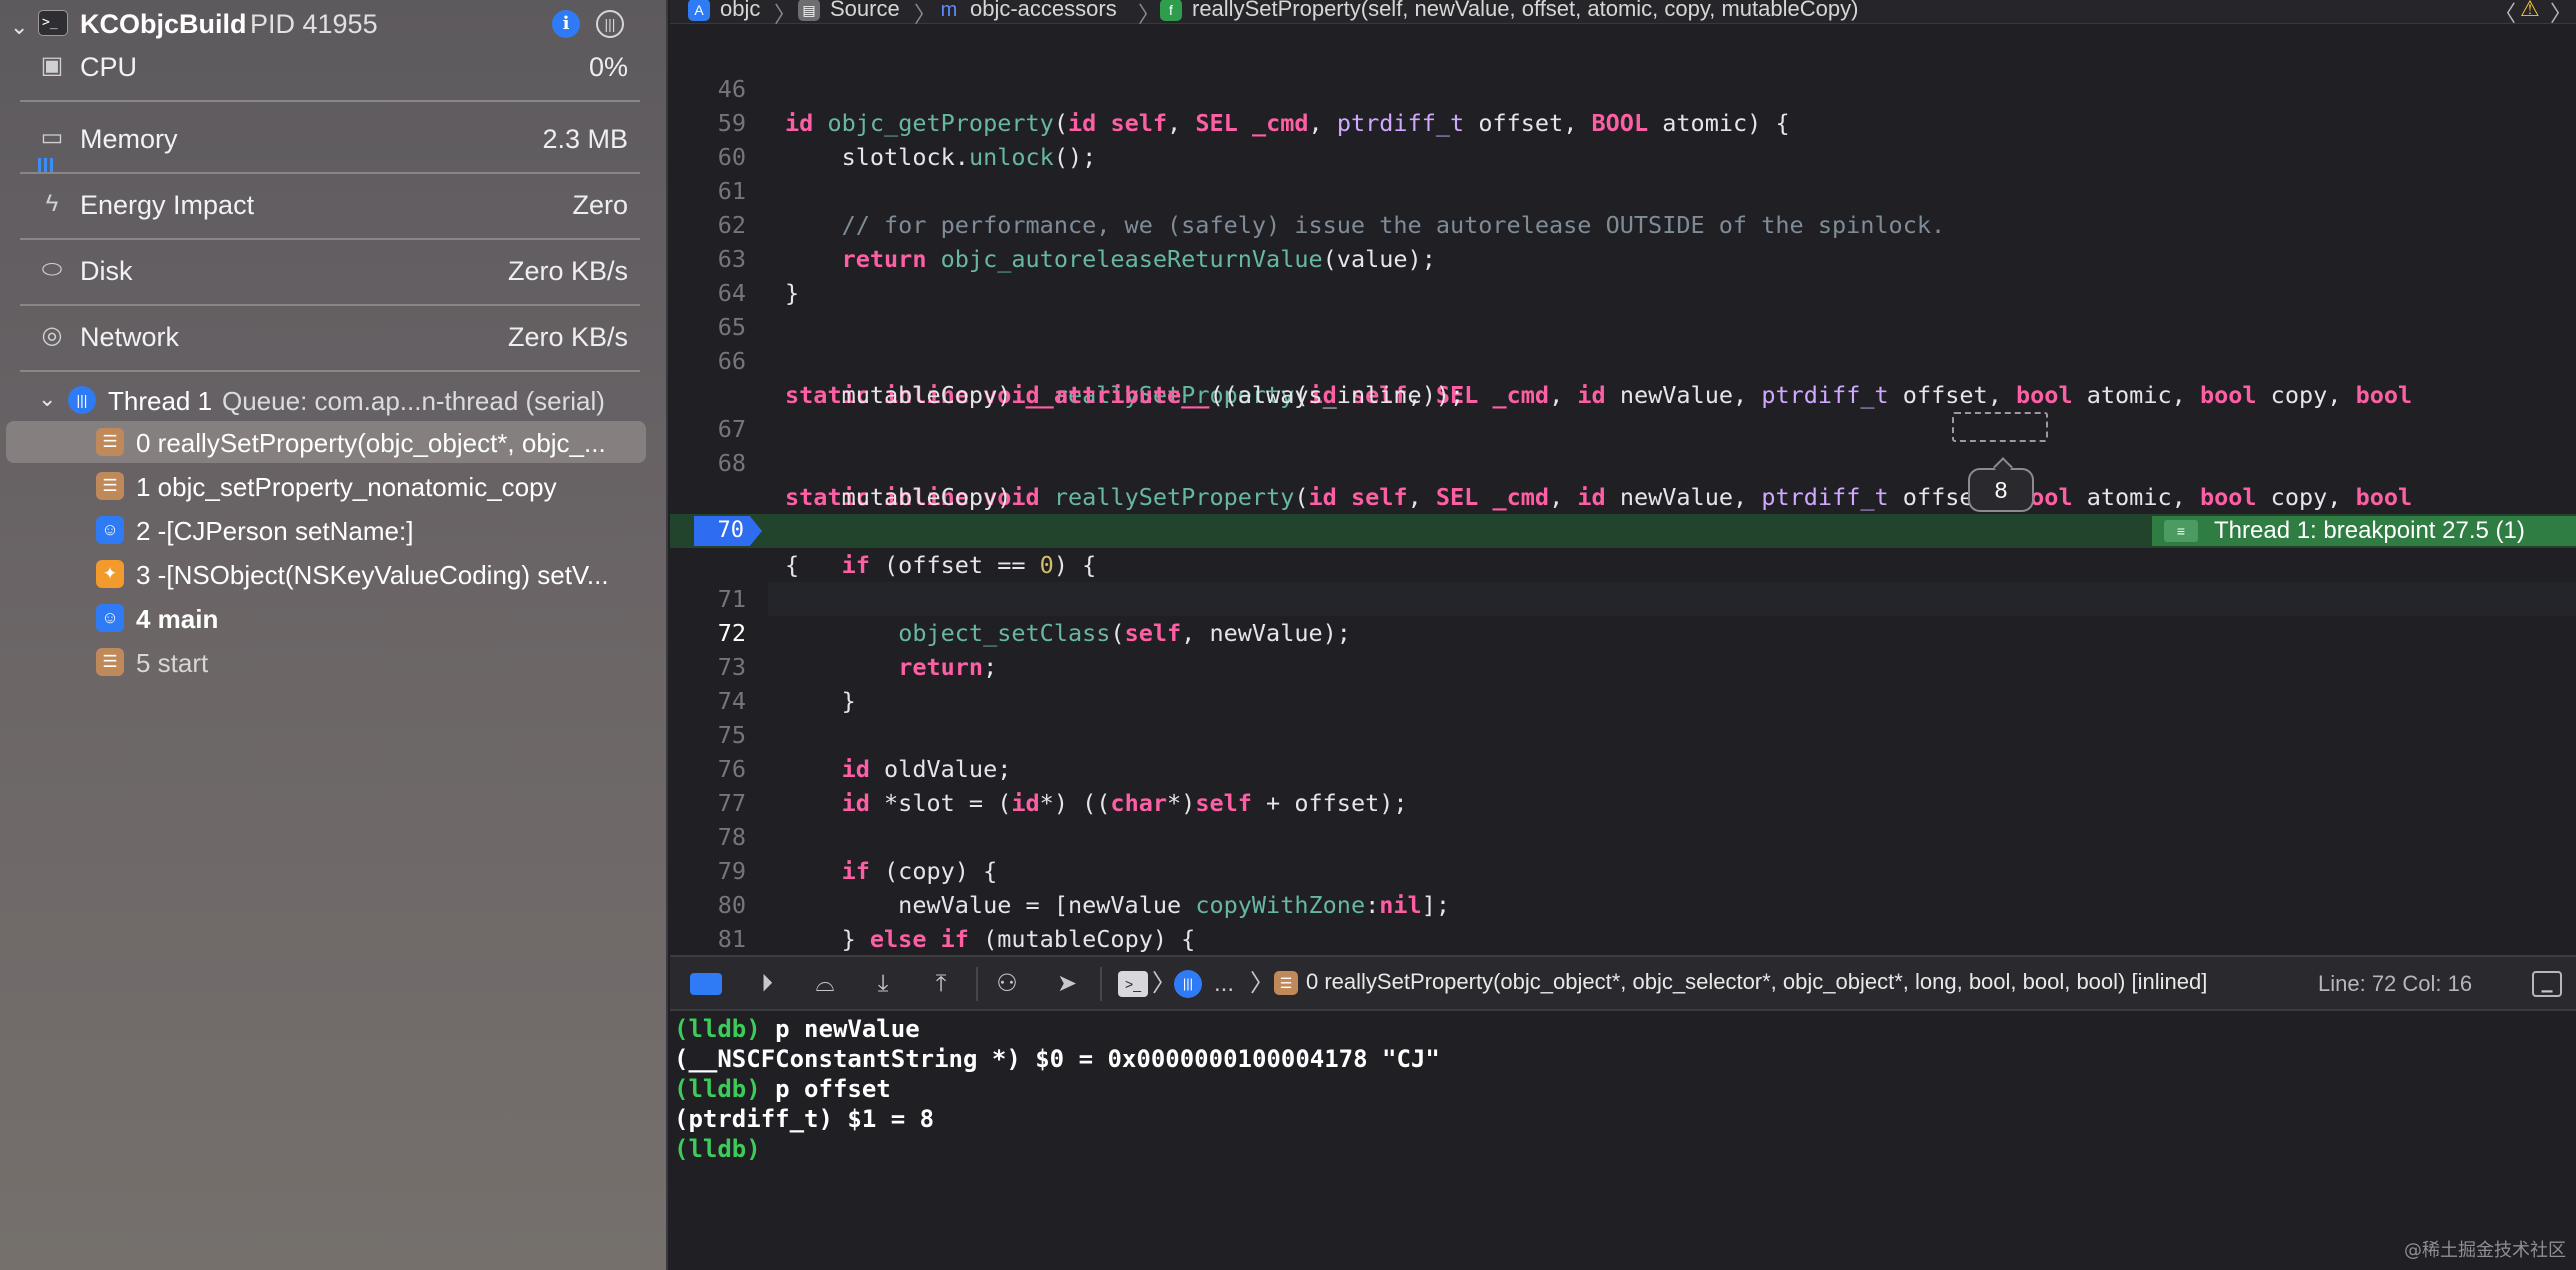 The width and height of the screenshot is (2576, 1270). I want to click on stack-frame: ☰ 5 start, so click(326, 662).